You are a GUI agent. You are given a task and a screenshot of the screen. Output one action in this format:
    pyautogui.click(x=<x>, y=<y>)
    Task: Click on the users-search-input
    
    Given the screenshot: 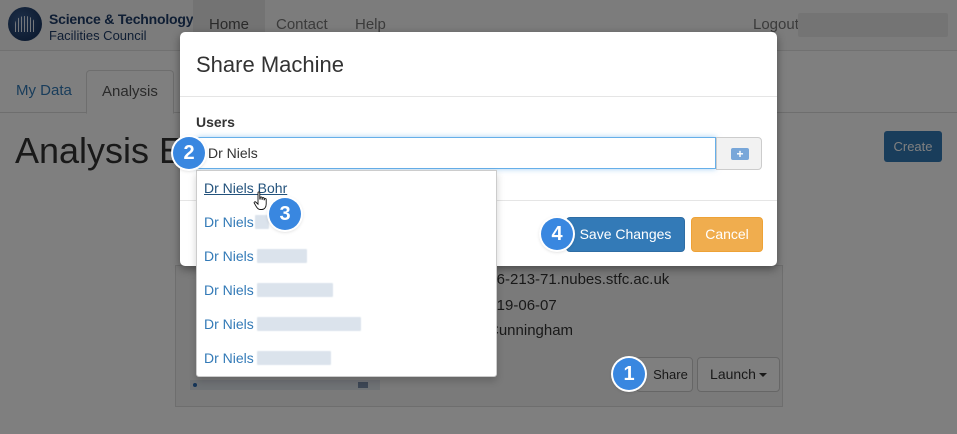 What is the action you would take?
    pyautogui.click(x=456, y=153)
    